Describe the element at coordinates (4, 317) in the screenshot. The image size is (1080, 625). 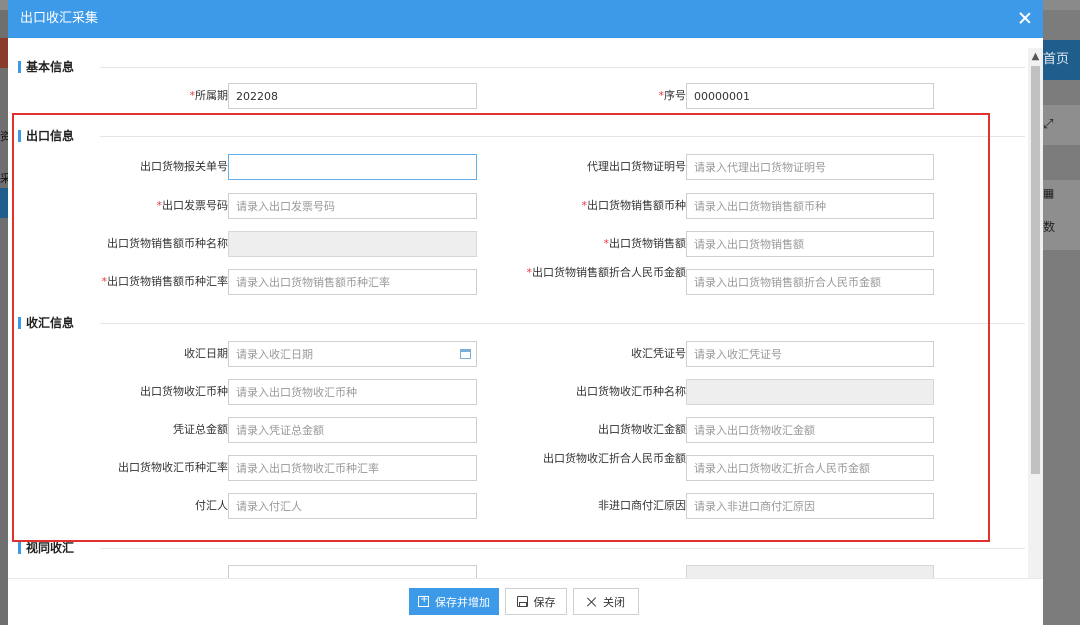
I see `background-sidebar: 资 采` at that location.